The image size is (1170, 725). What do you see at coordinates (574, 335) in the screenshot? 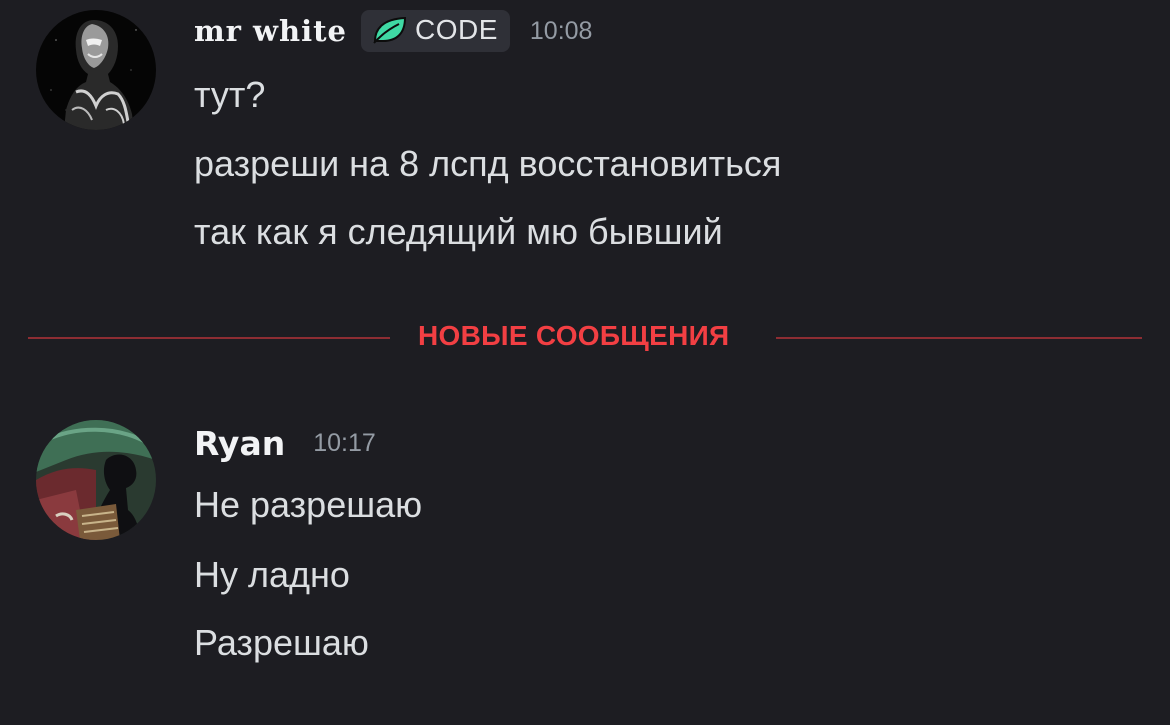
I see `new-messages-label: НОВЫЕ СООБЩЕНИЯ` at bounding box center [574, 335].